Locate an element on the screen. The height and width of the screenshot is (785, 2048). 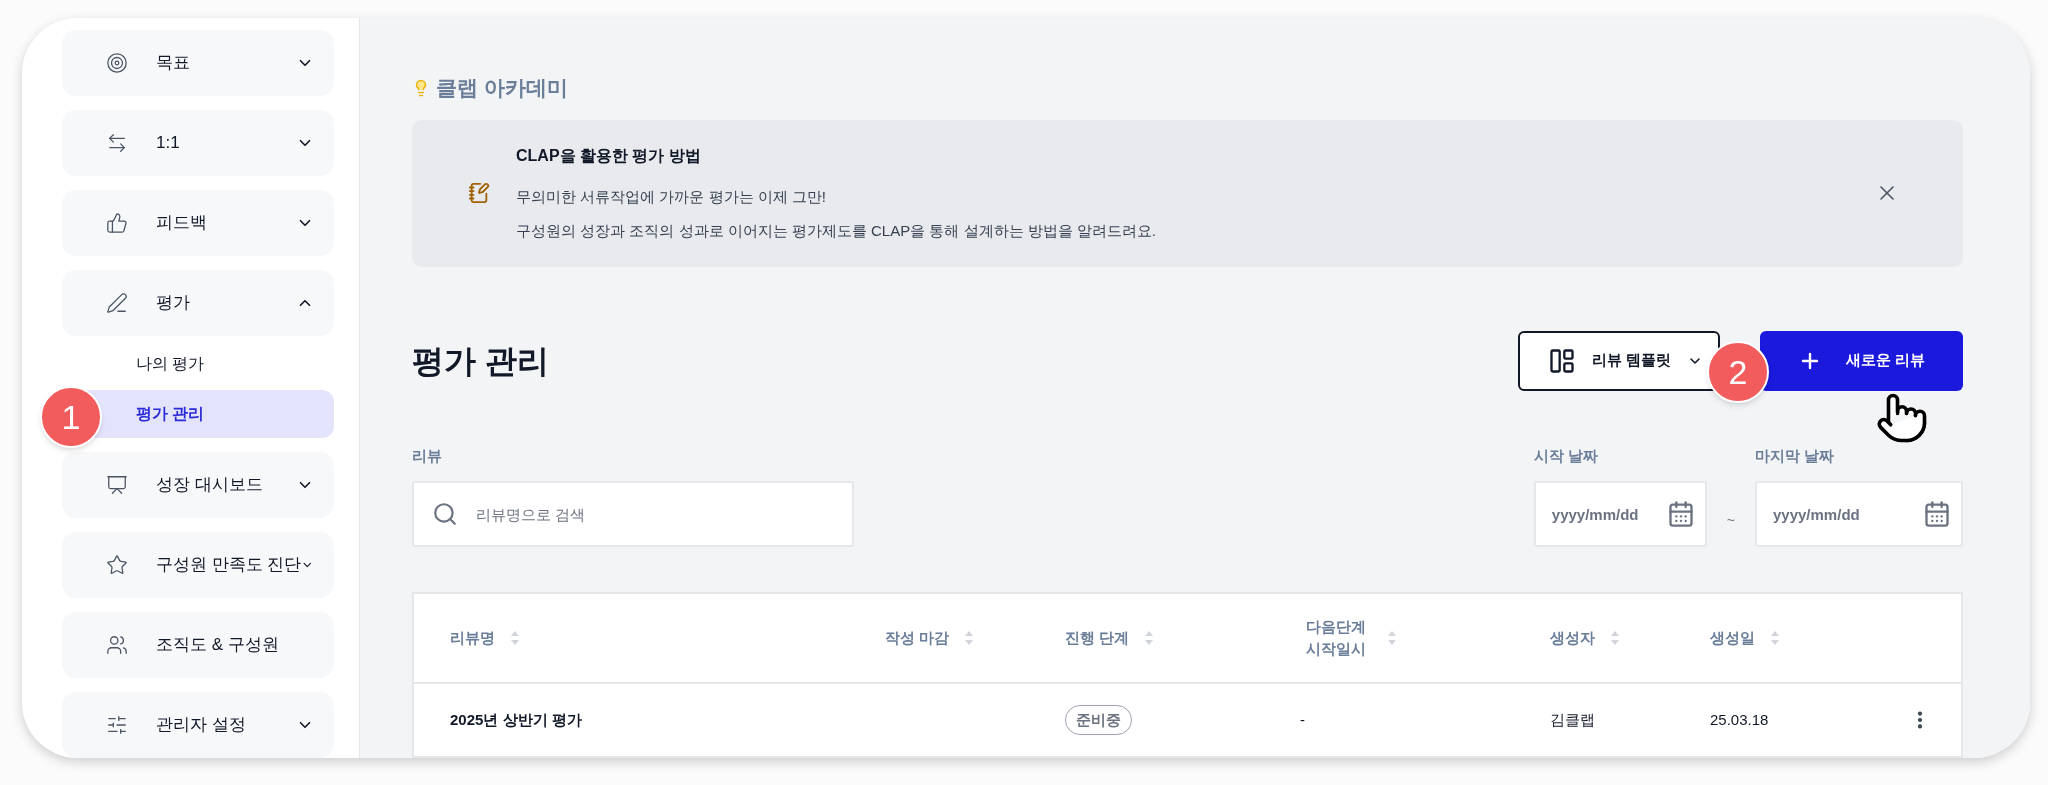
table-cell-text: 2025년 상반기 평가 is located at coordinates (516, 719).